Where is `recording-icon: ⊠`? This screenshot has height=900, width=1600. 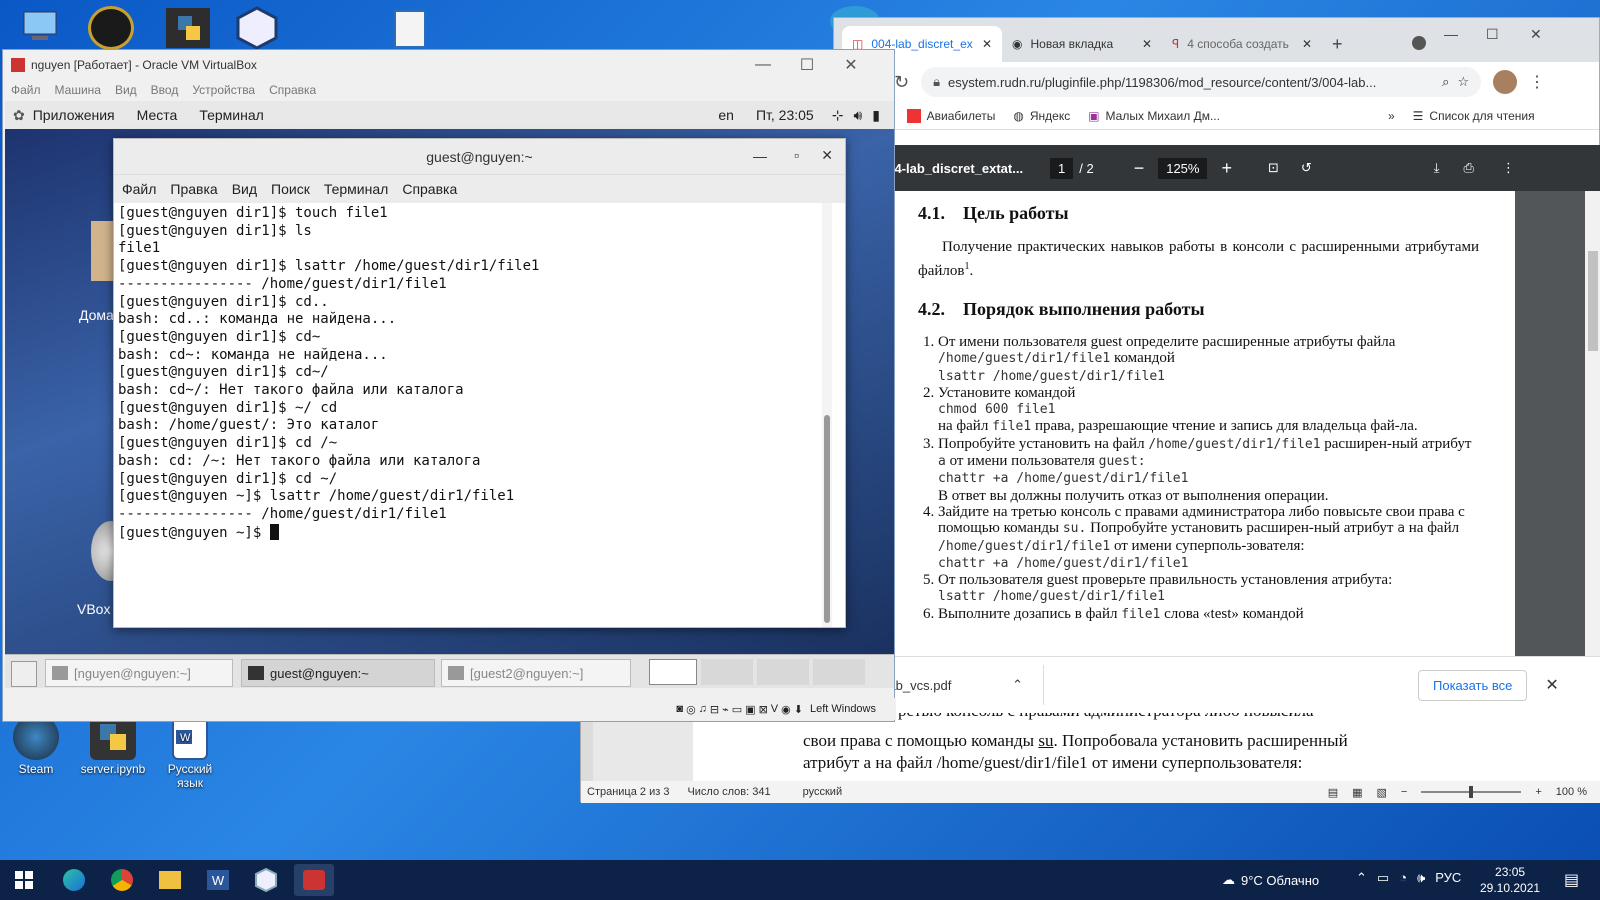
recording-icon: ⊠ is located at coordinates (763, 709).